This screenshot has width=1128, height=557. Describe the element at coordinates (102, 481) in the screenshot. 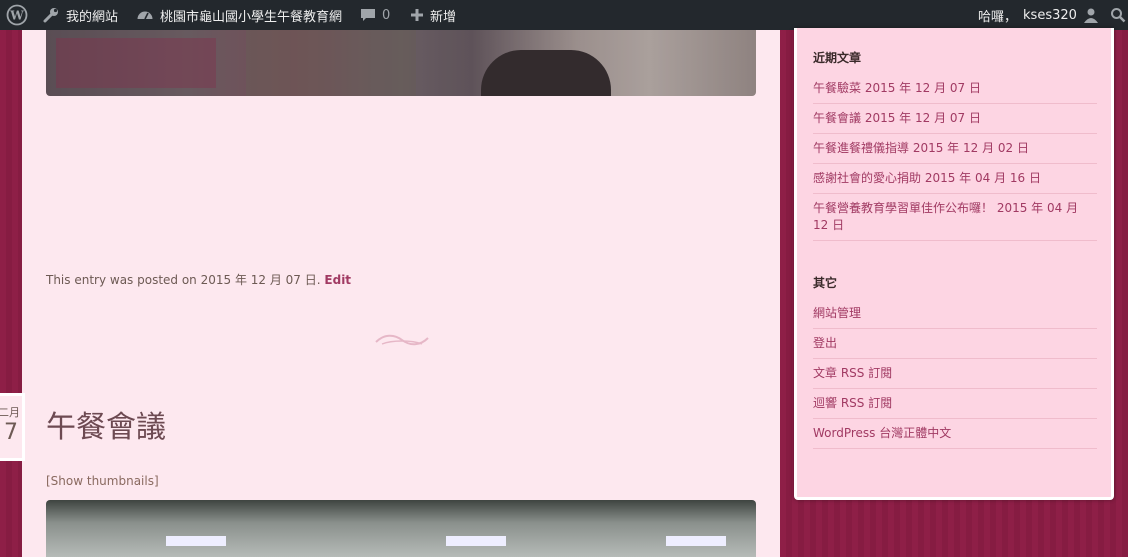

I see `show-thumbnails-link: [Show thumbnails]` at that location.